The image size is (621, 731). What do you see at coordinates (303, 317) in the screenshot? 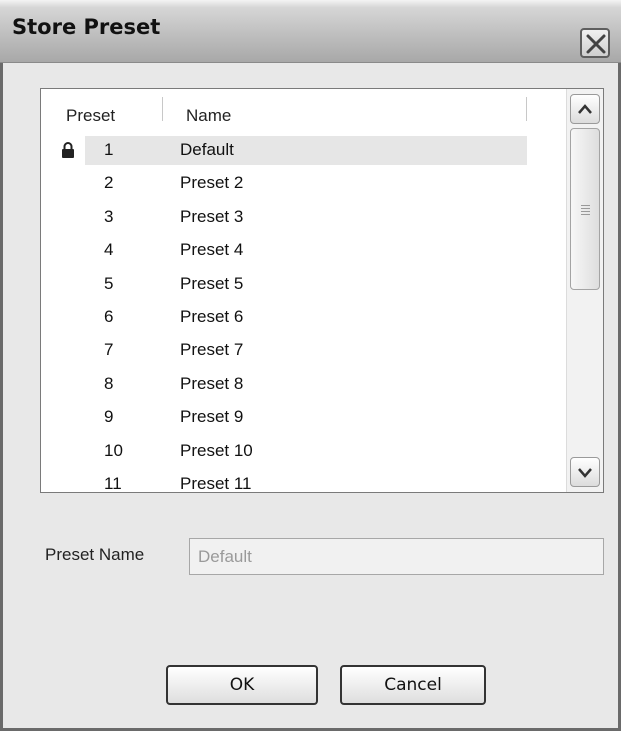
I see `list-row: 6 Preset 6` at bounding box center [303, 317].